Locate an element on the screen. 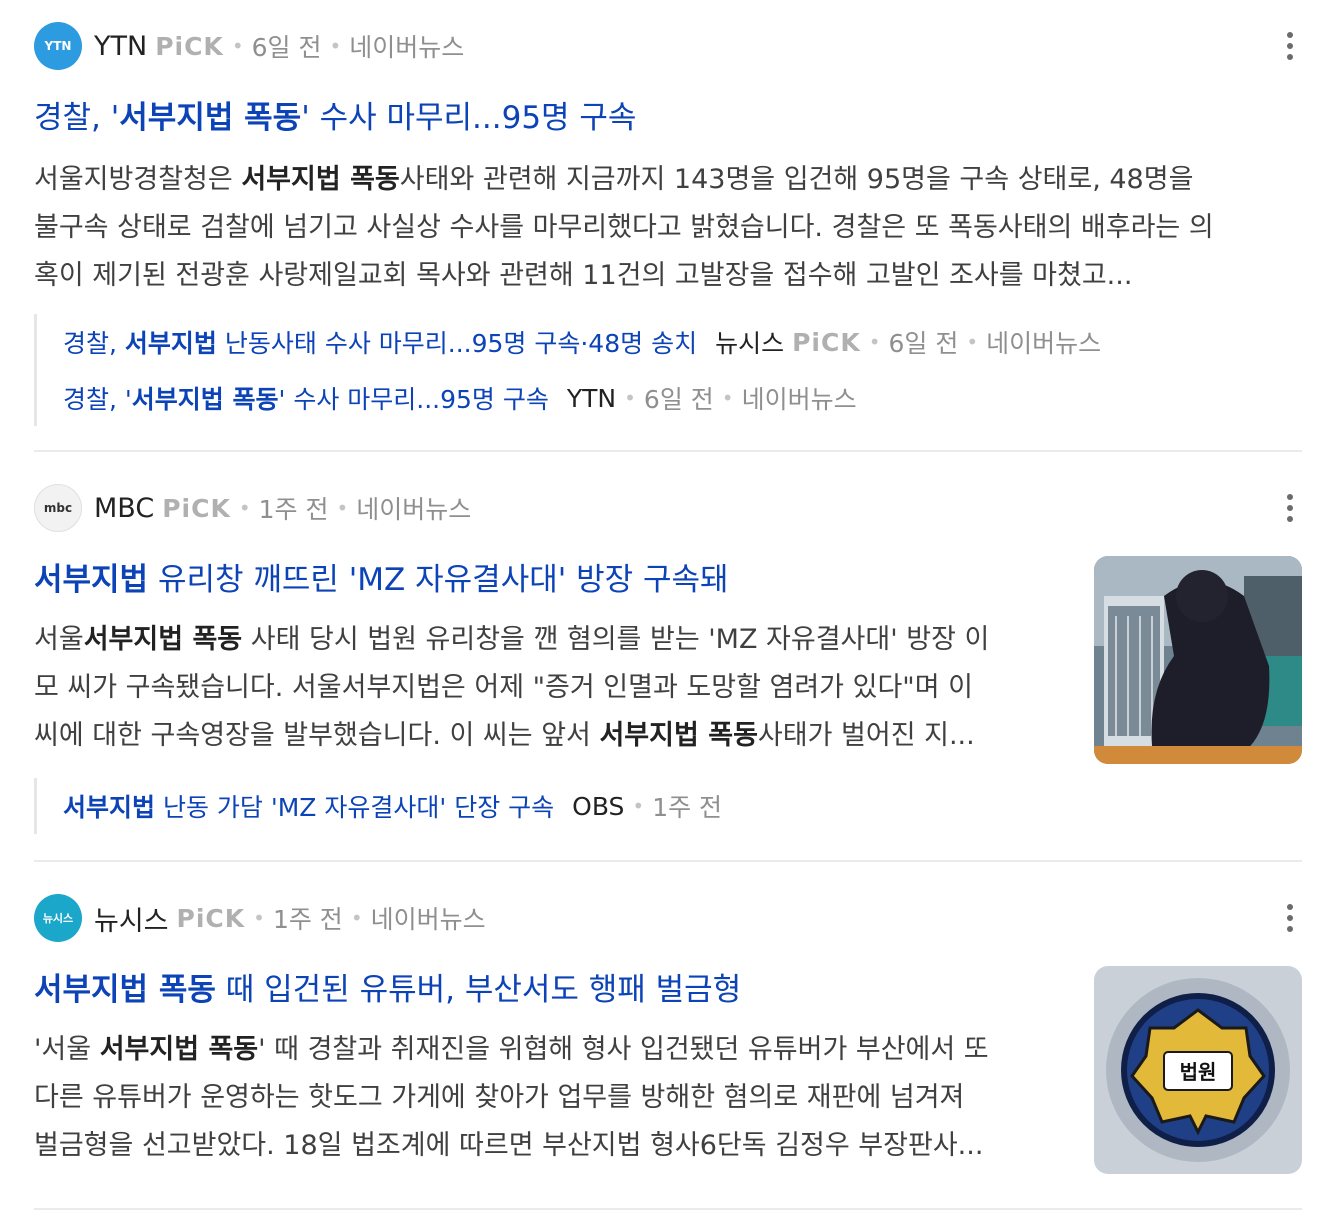  article-thumbnail: 법원 is located at coordinates (1198, 1070).